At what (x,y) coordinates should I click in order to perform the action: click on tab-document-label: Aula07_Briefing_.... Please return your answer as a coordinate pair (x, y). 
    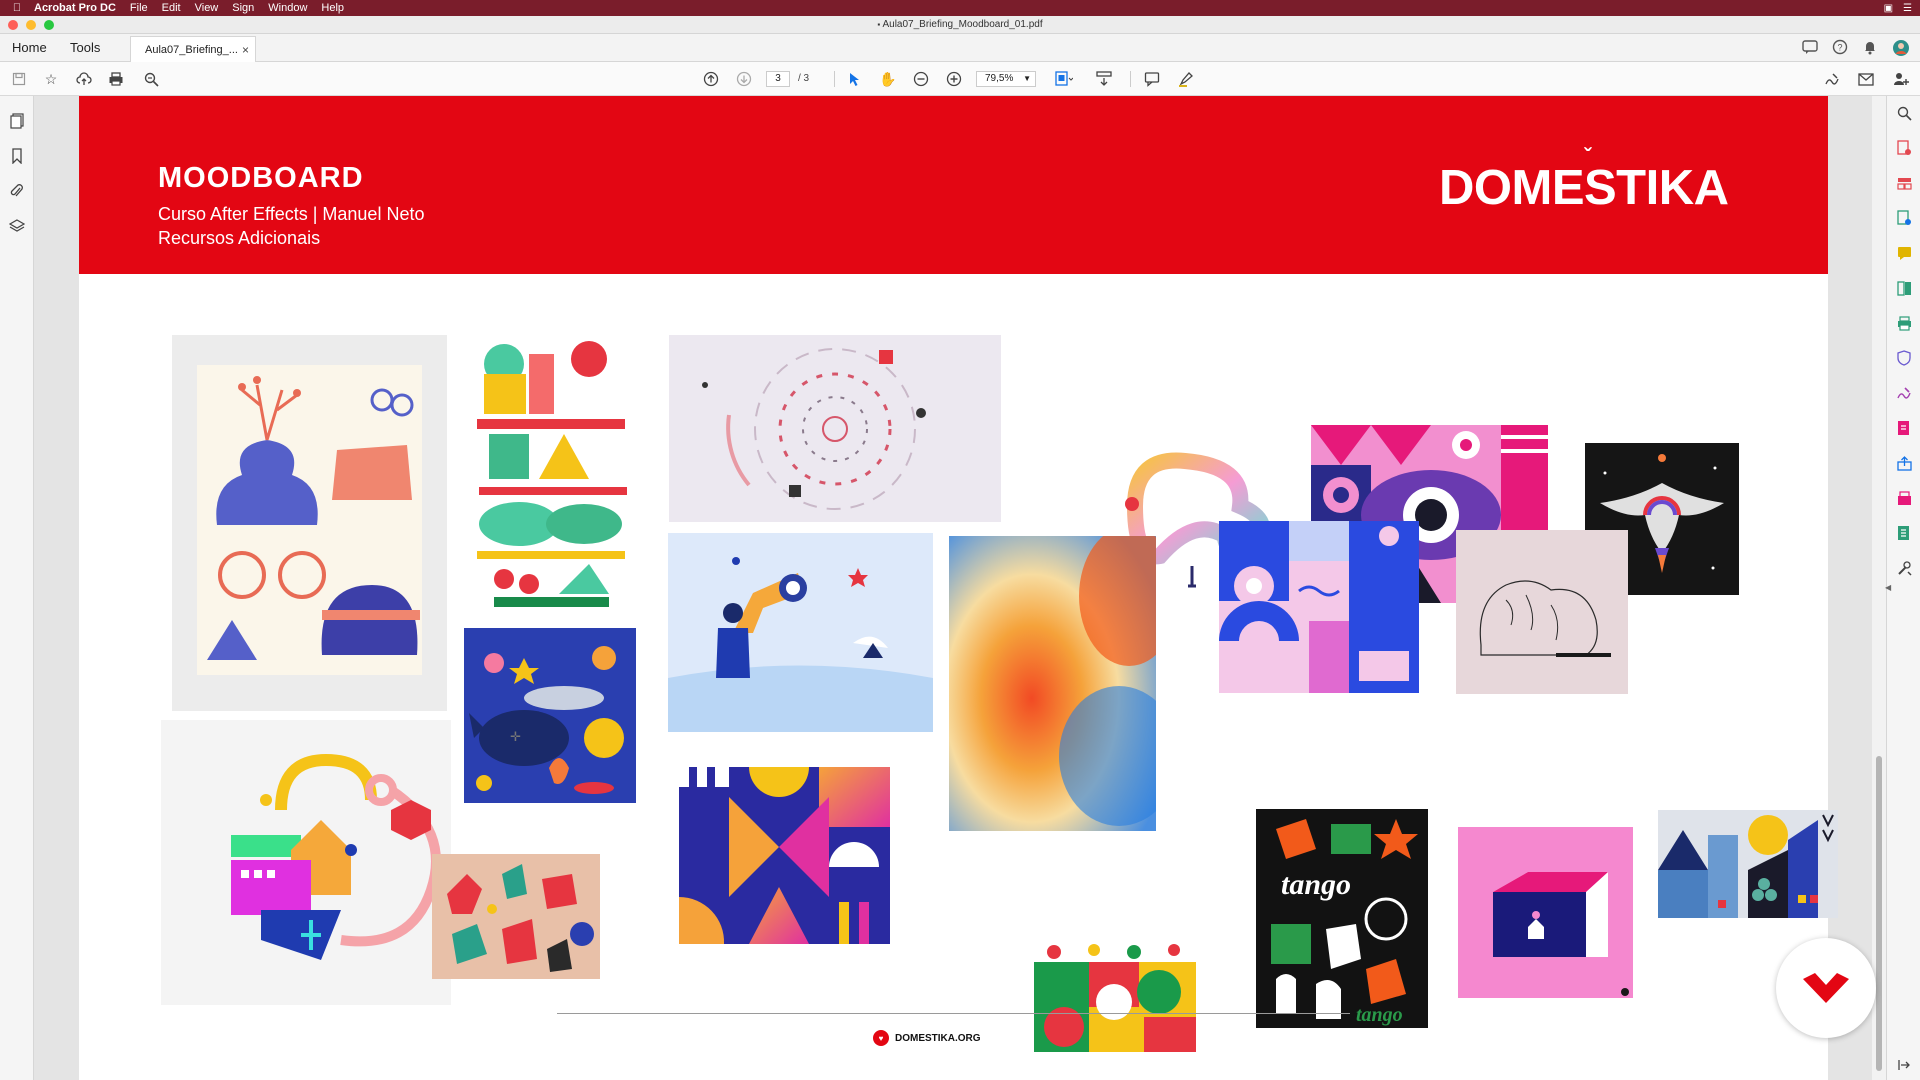
    Looking at the image, I should click on (191, 50).